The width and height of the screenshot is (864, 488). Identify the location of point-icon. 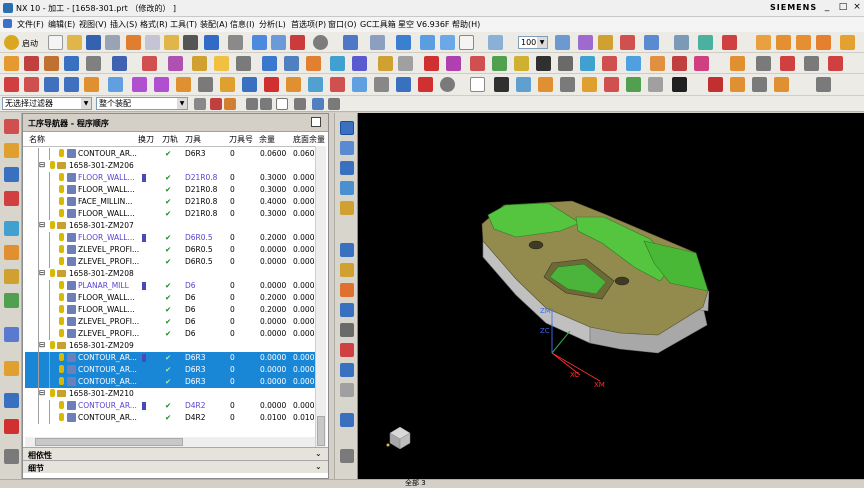
(183, 84).